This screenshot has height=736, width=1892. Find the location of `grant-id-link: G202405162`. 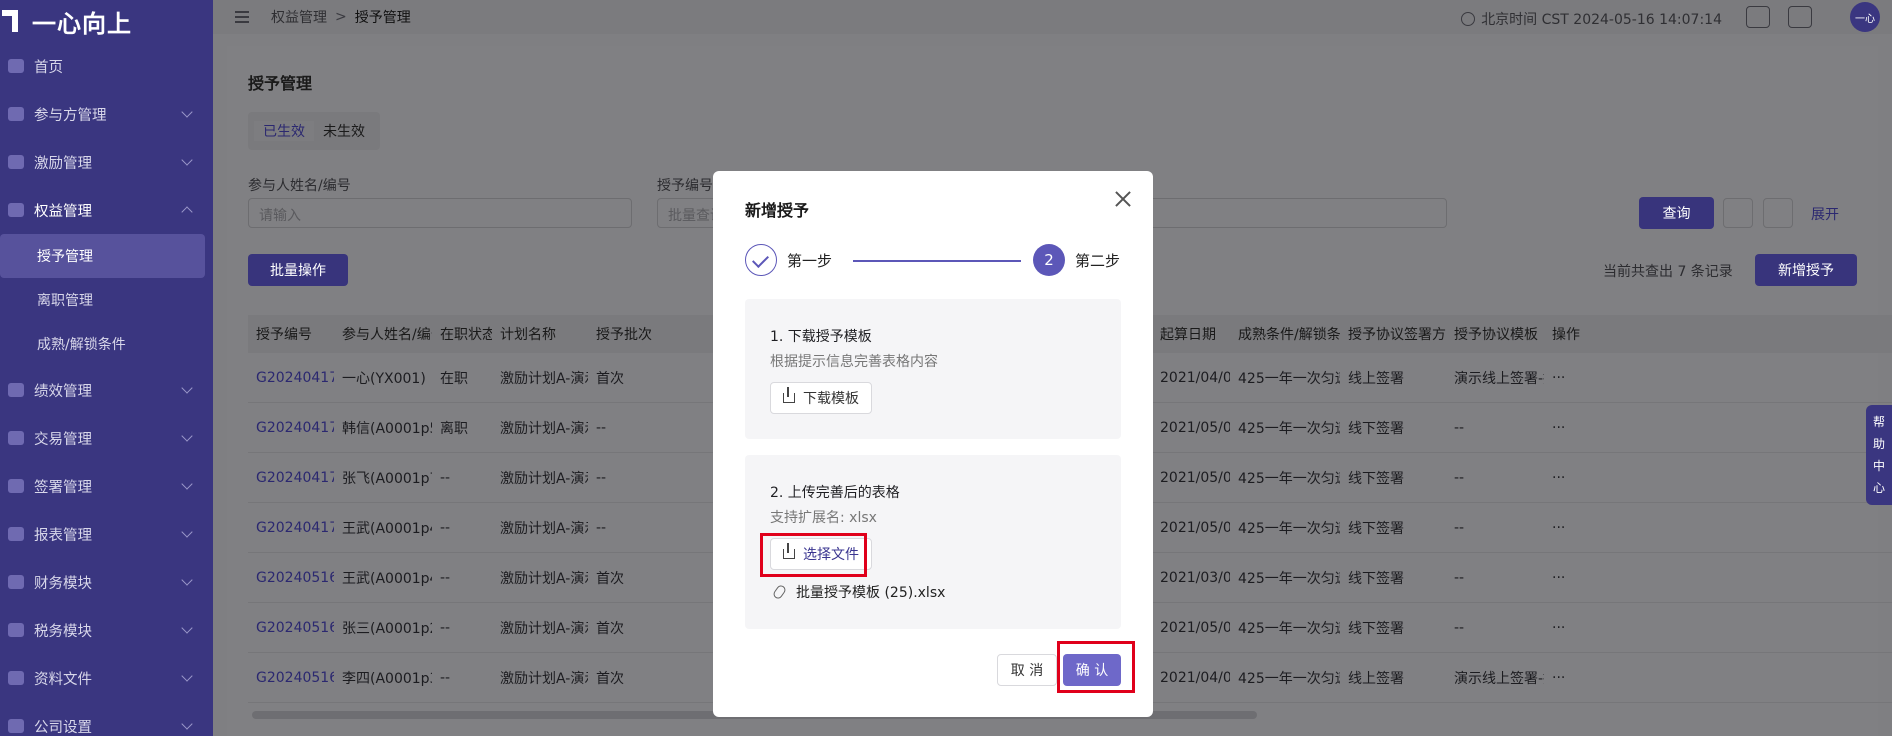

grant-id-link: G202405162 is located at coordinates (291, 628).